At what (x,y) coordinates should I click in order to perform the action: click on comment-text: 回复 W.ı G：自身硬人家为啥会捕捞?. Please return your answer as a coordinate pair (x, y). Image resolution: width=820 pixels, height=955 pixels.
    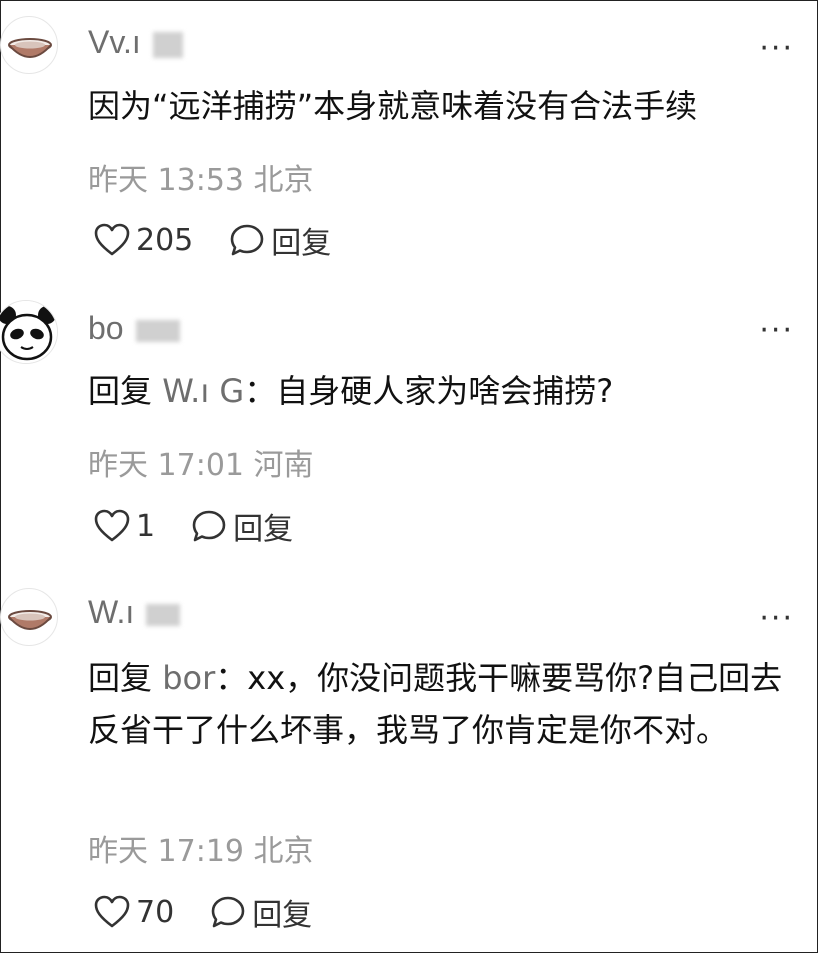
    Looking at the image, I should click on (351, 391).